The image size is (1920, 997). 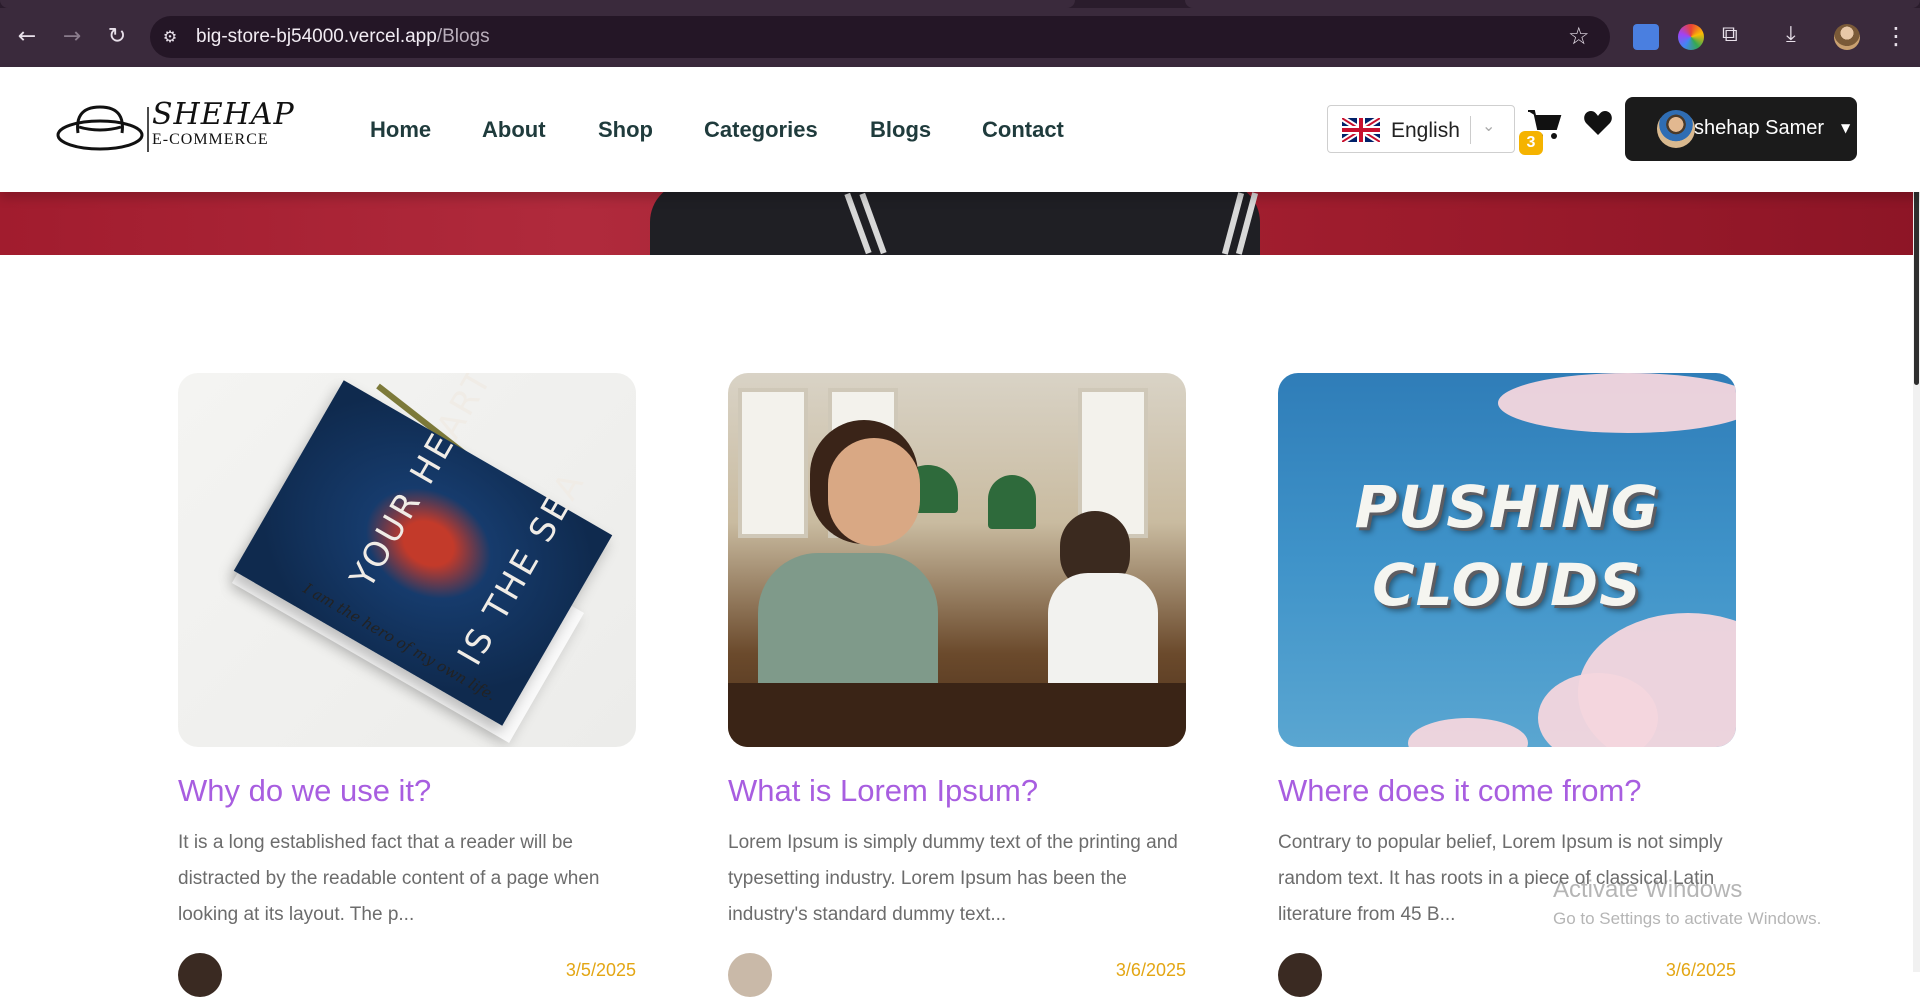 What do you see at coordinates (874, 492) in the screenshot?
I see `person-decor` at bounding box center [874, 492].